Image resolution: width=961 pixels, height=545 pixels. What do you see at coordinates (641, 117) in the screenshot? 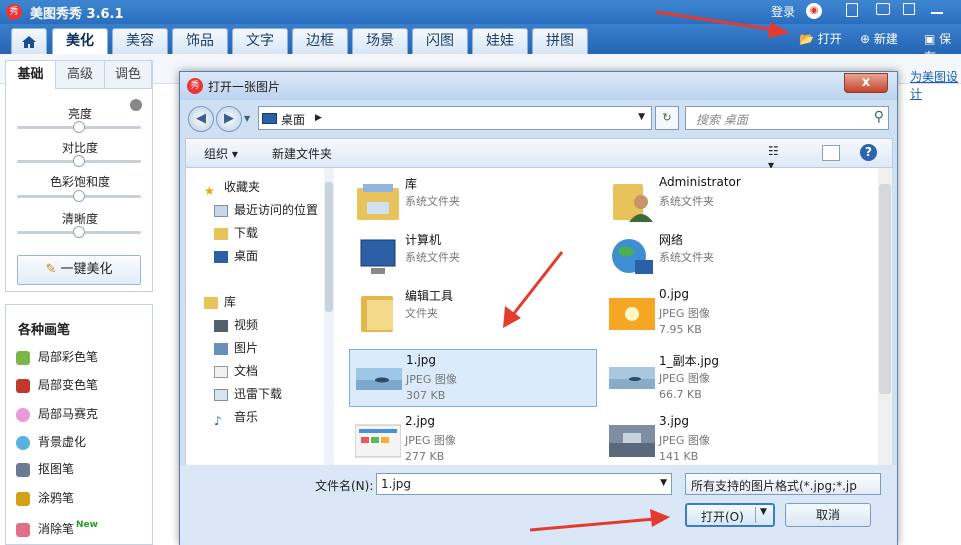
I see `address-dropdown-icon: ▼` at bounding box center [641, 117].